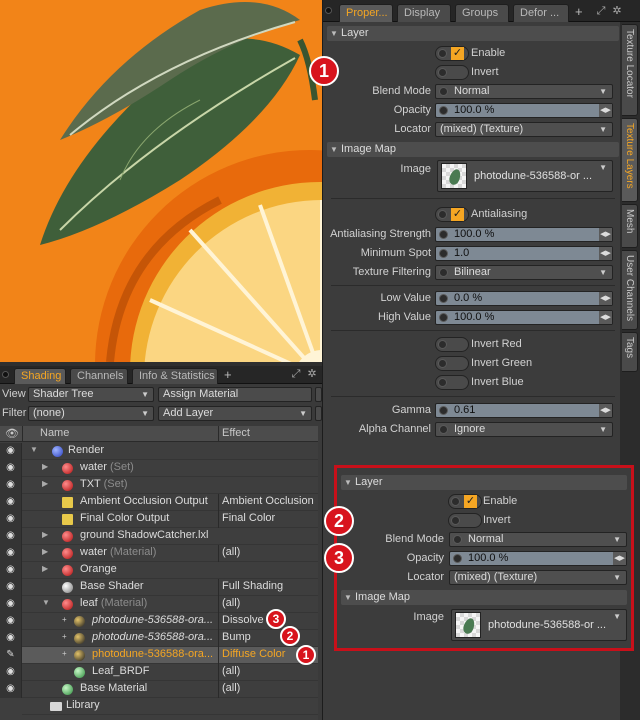 This screenshot has width=640, height=720. I want to click on sidetab-texture-locator: Texture Locator, so click(630, 70).